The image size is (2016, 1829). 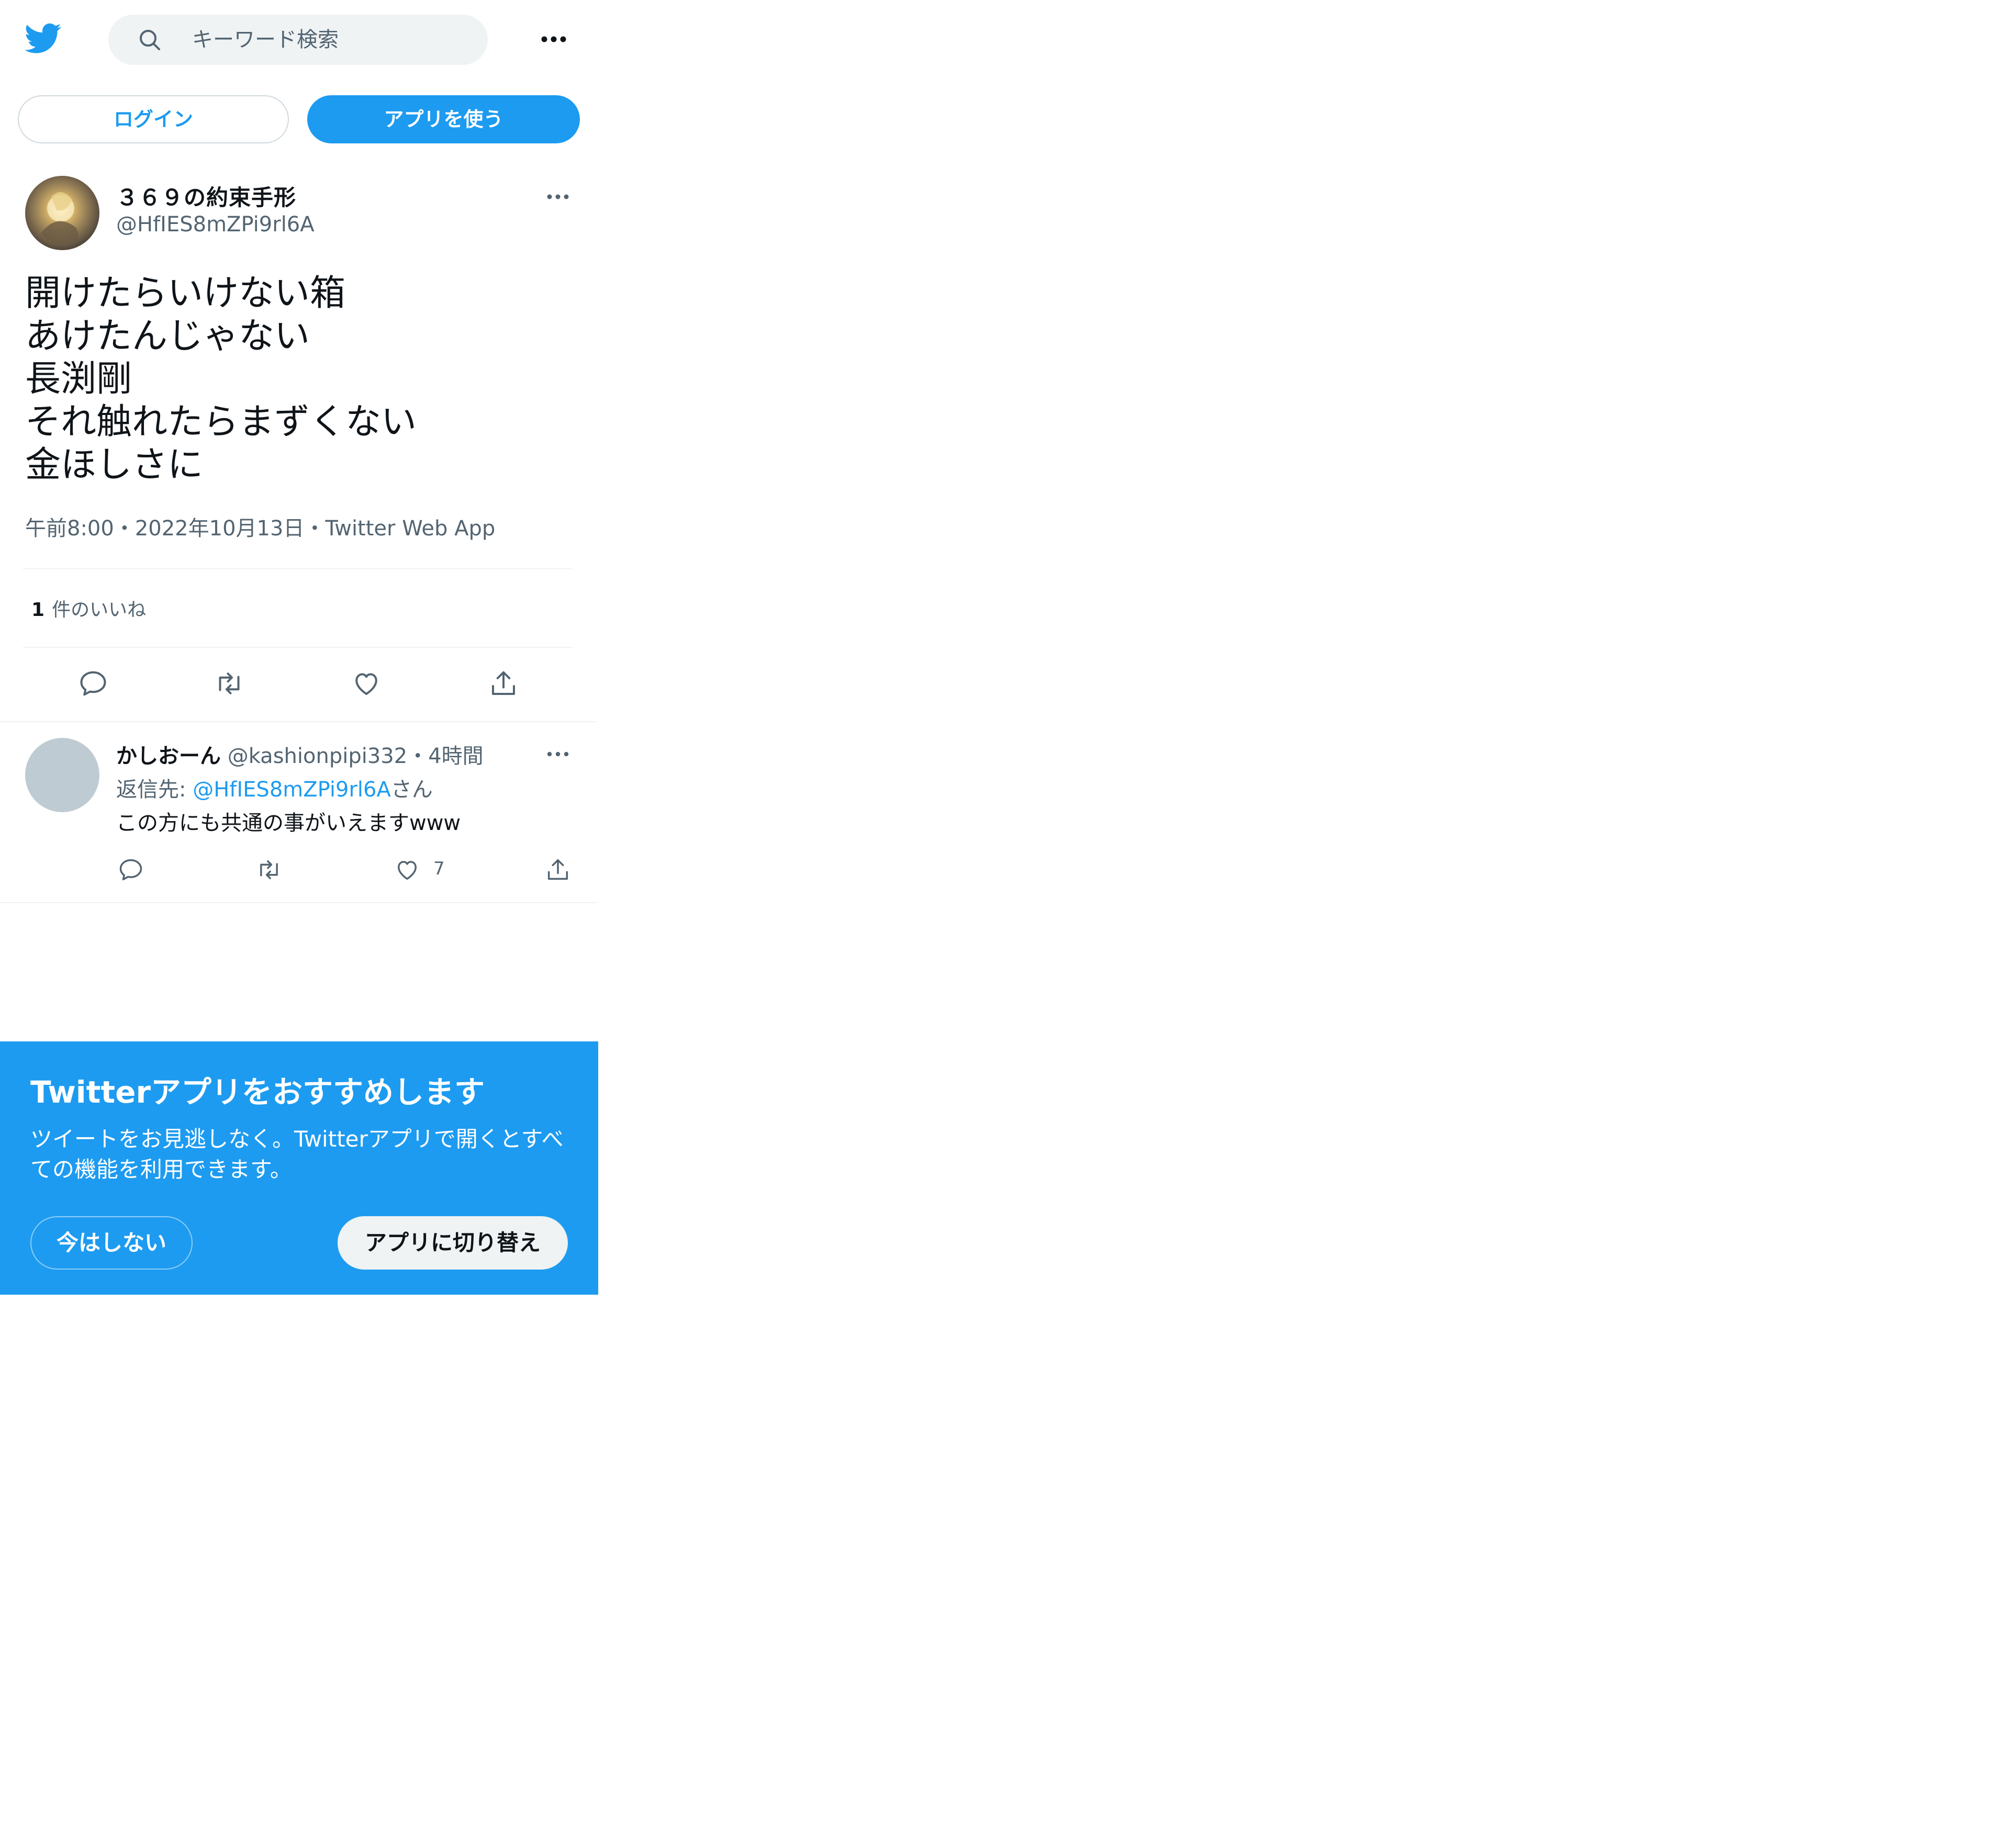 What do you see at coordinates (167, 336) in the screenshot?
I see `tweet-text-line: あけたんじゃない` at bounding box center [167, 336].